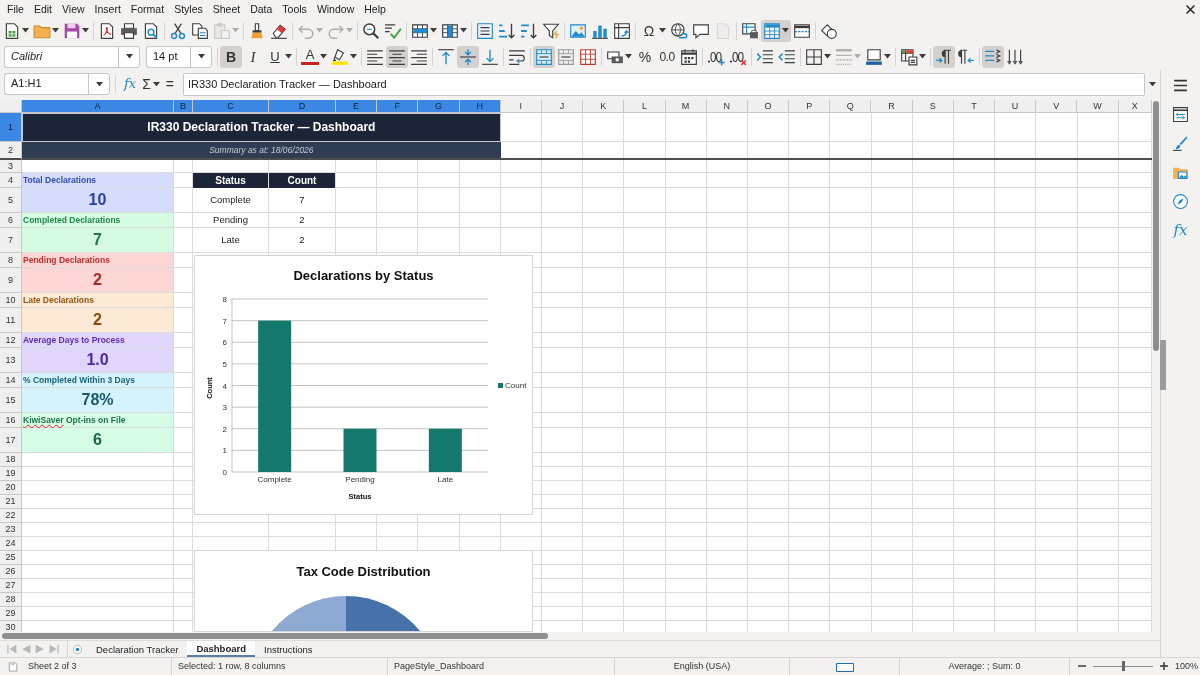 The height and width of the screenshot is (675, 1200). Describe the element at coordinates (11, 220) in the screenshot. I see `row-header: 6` at that location.